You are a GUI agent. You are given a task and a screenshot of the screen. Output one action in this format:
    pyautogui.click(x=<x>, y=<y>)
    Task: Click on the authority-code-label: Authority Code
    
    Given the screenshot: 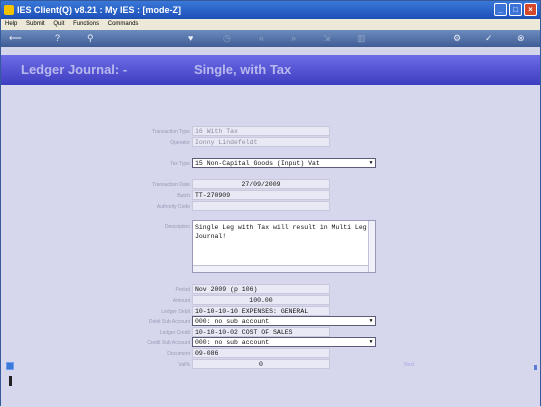 What is the action you would take?
    pyautogui.click(x=173, y=207)
    